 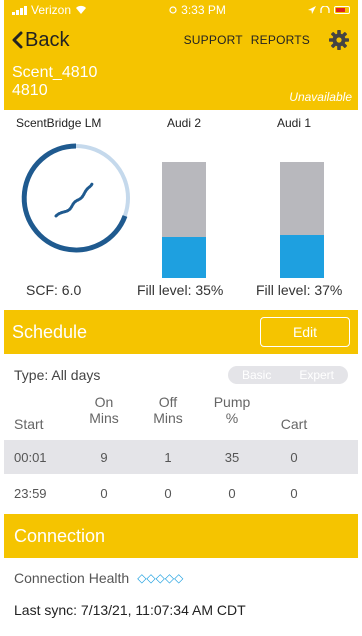 What do you see at coordinates (288, 375) in the screenshot?
I see `mode-toggle: Basic Expert` at bounding box center [288, 375].